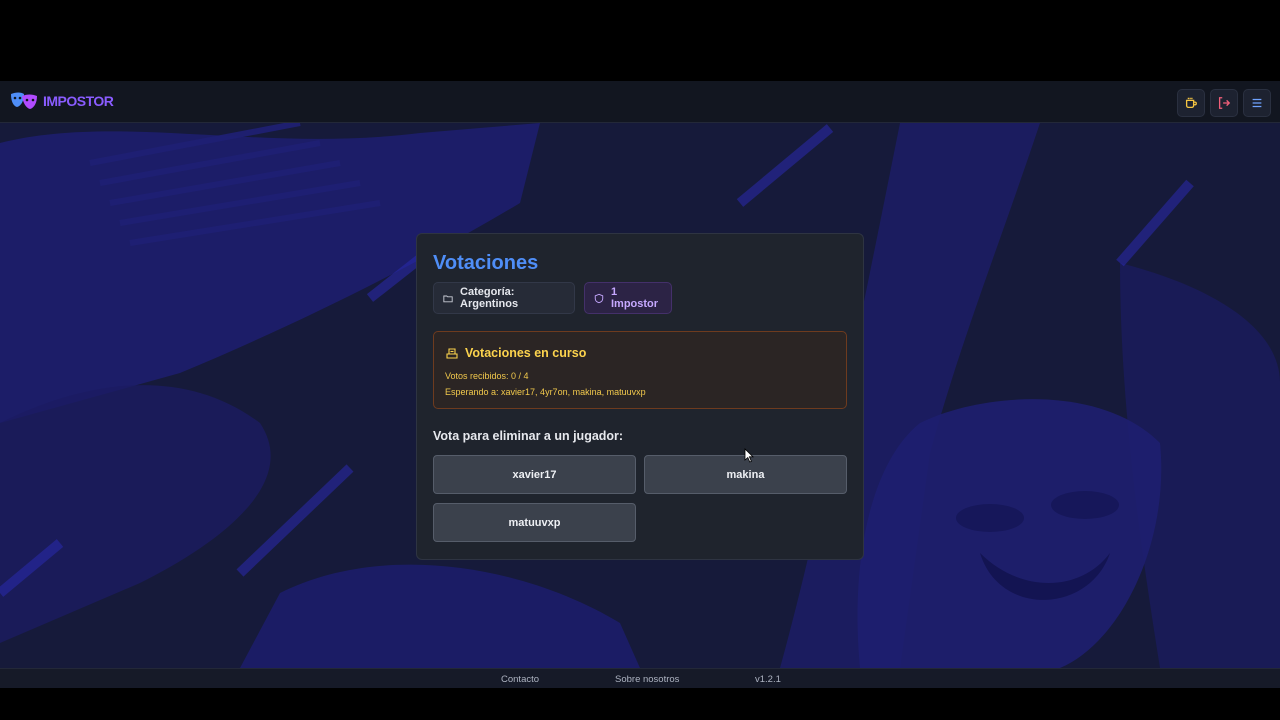 This screenshot has width=1280, height=720. I want to click on page-title: Votaciones, so click(486, 263).